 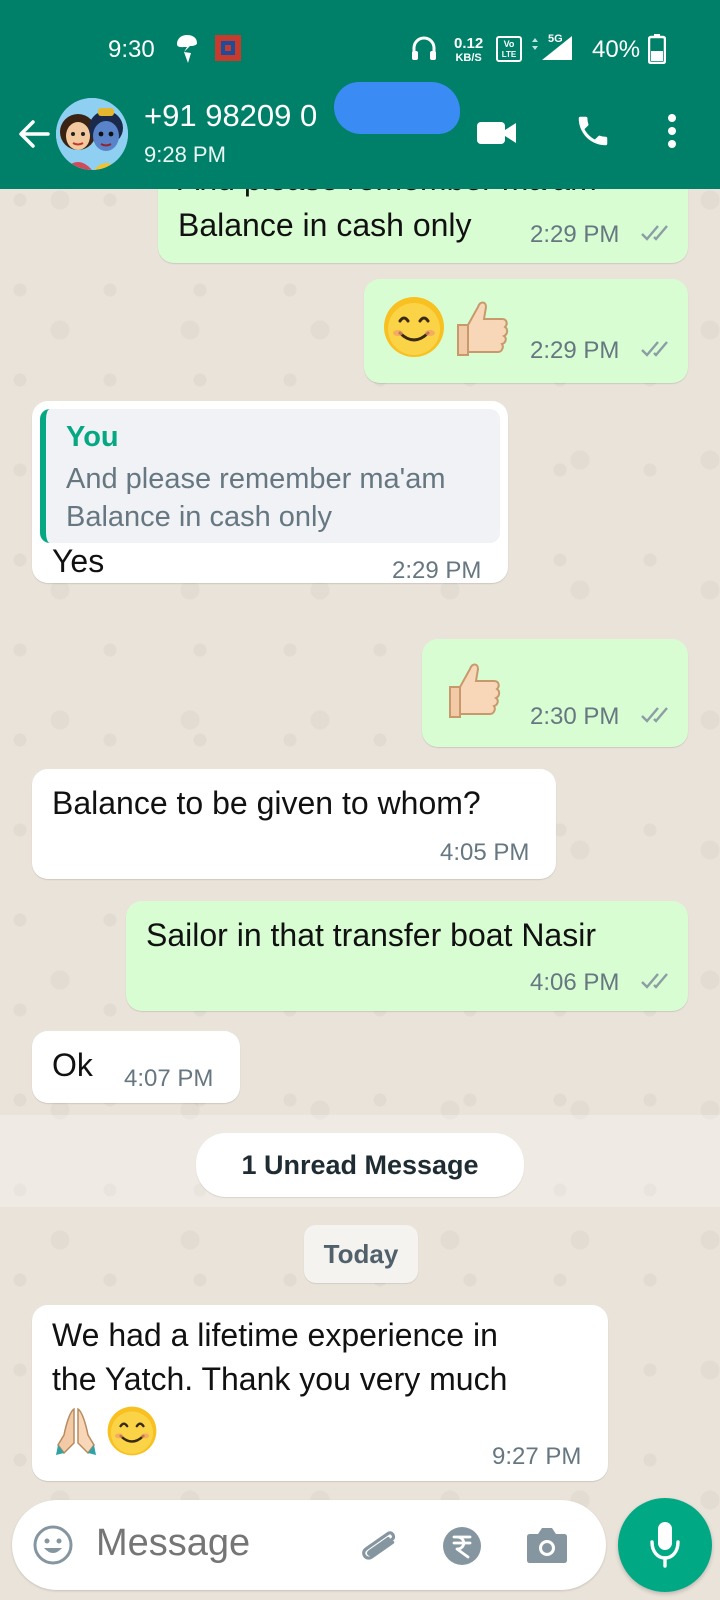 I want to click on svg-text: LTE, so click(x=509, y=54).